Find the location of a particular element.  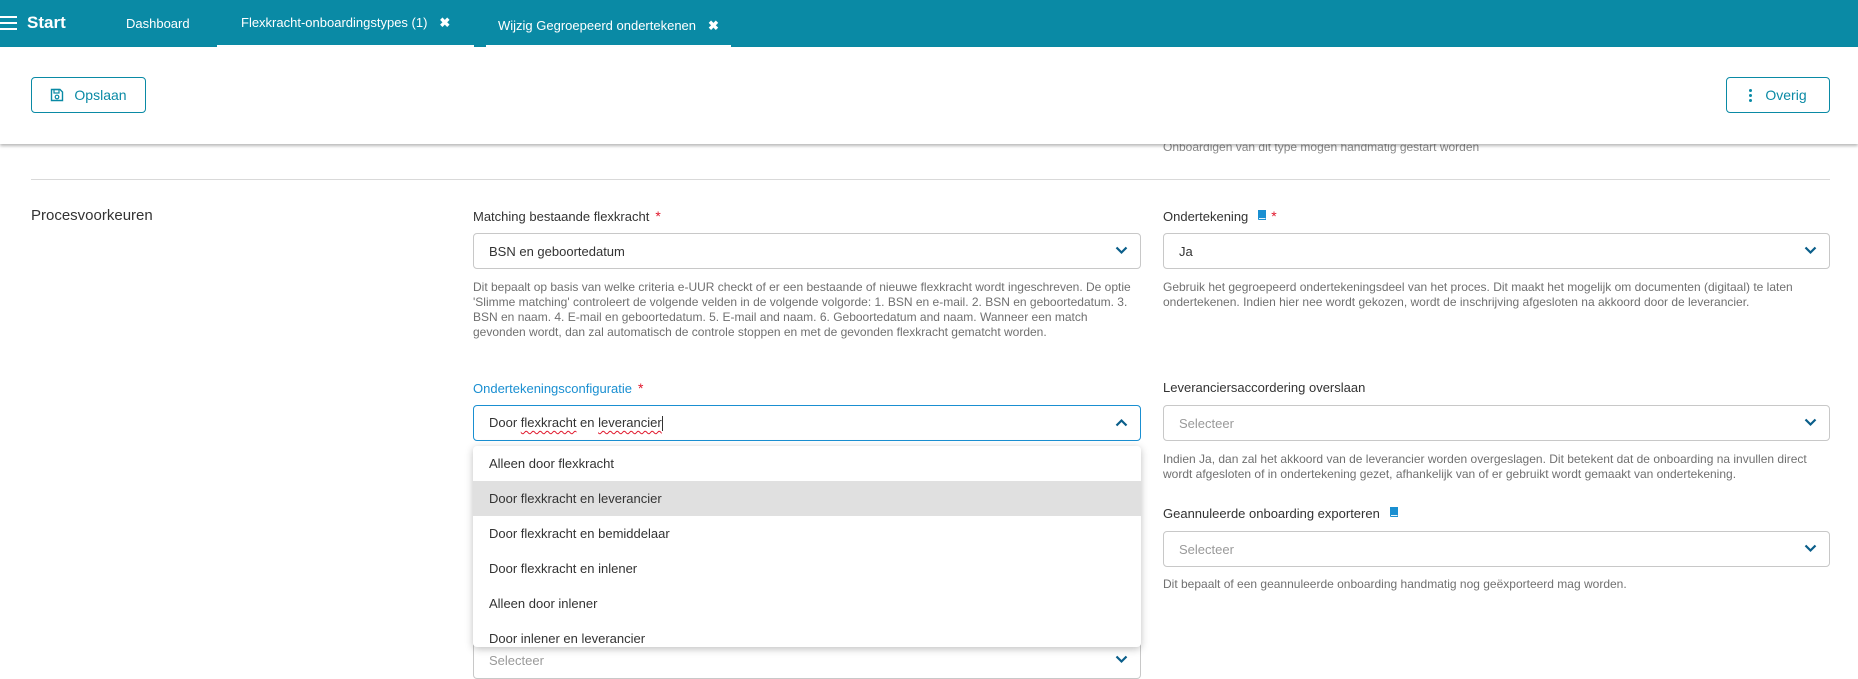

start-menu: Start is located at coordinates (33, 23).